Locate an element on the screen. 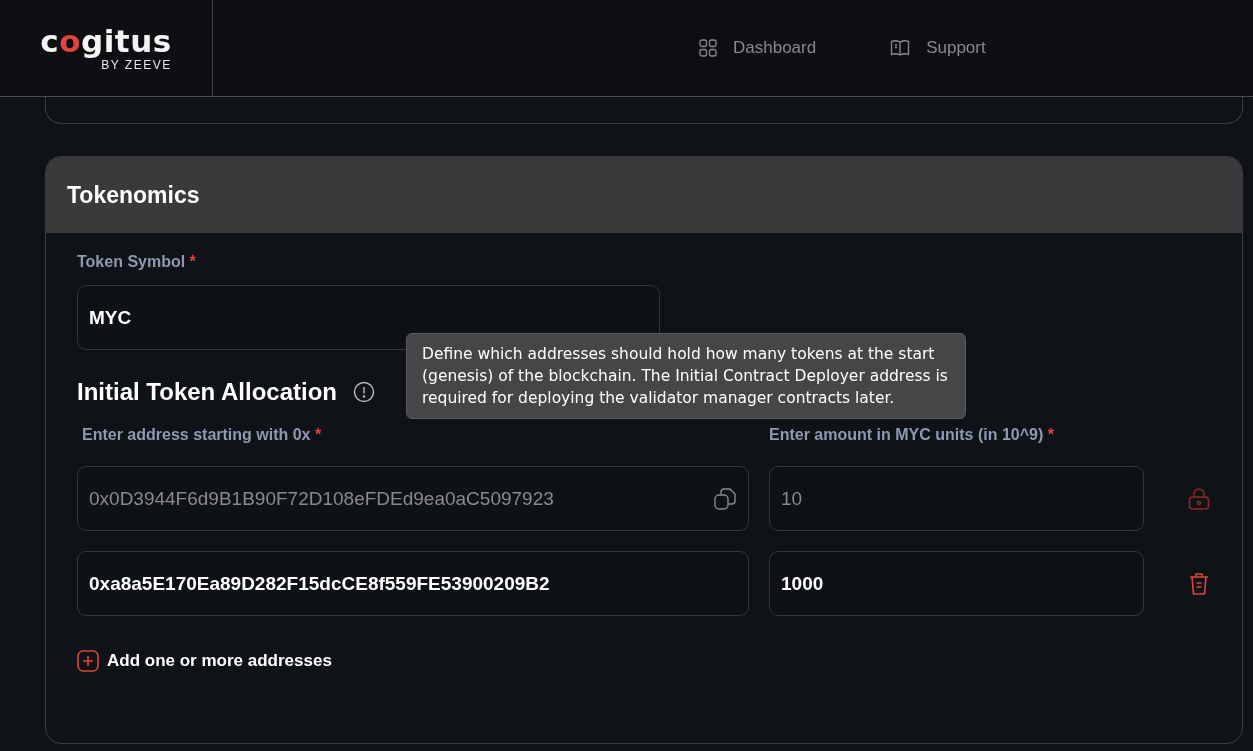  field-label: Enter address starting with 0x * is located at coordinates (202, 435).